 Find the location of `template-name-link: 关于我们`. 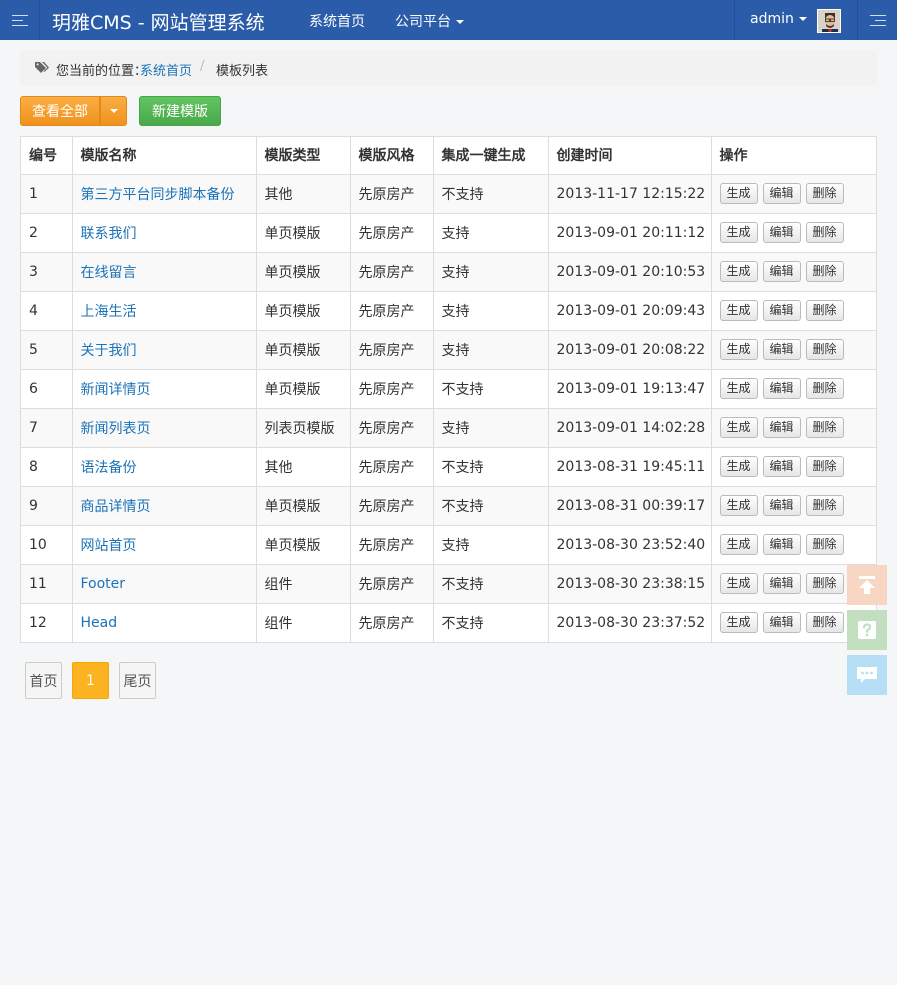

template-name-link: 关于我们 is located at coordinates (109, 351).